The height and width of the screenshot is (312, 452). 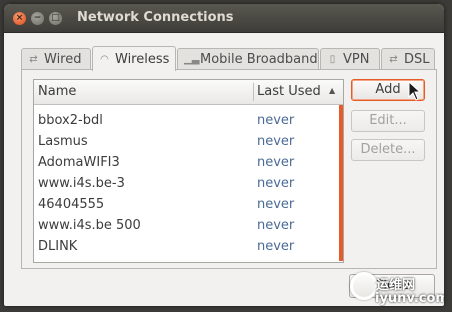 What do you see at coordinates (186, 121) in the screenshot?
I see `list-item: bbox2-bdl never` at bounding box center [186, 121].